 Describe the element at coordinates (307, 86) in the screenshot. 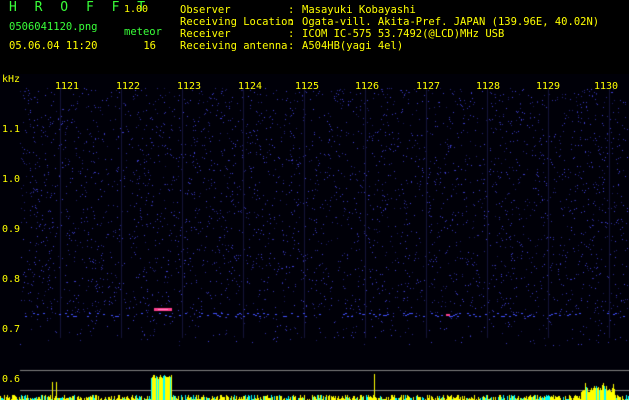

I see `x-tick-label: 1125` at that location.